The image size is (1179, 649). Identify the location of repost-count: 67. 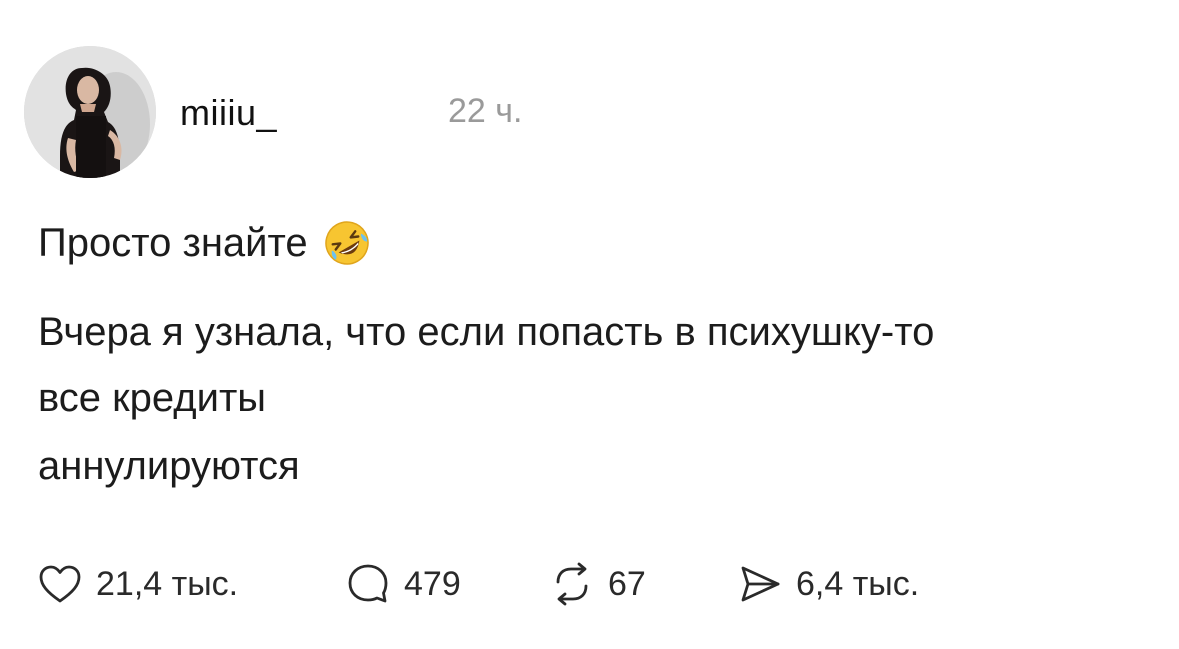
(627, 583).